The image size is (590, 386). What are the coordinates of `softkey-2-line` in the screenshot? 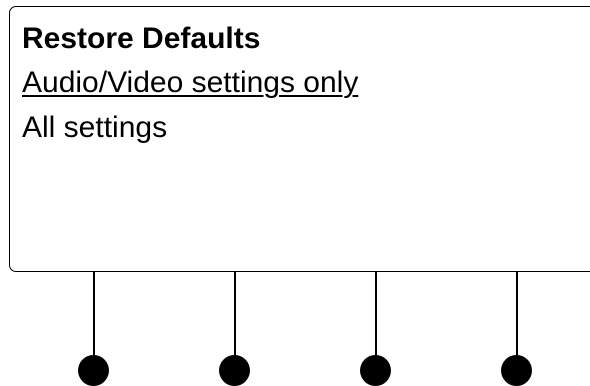 It's located at (235, 316).